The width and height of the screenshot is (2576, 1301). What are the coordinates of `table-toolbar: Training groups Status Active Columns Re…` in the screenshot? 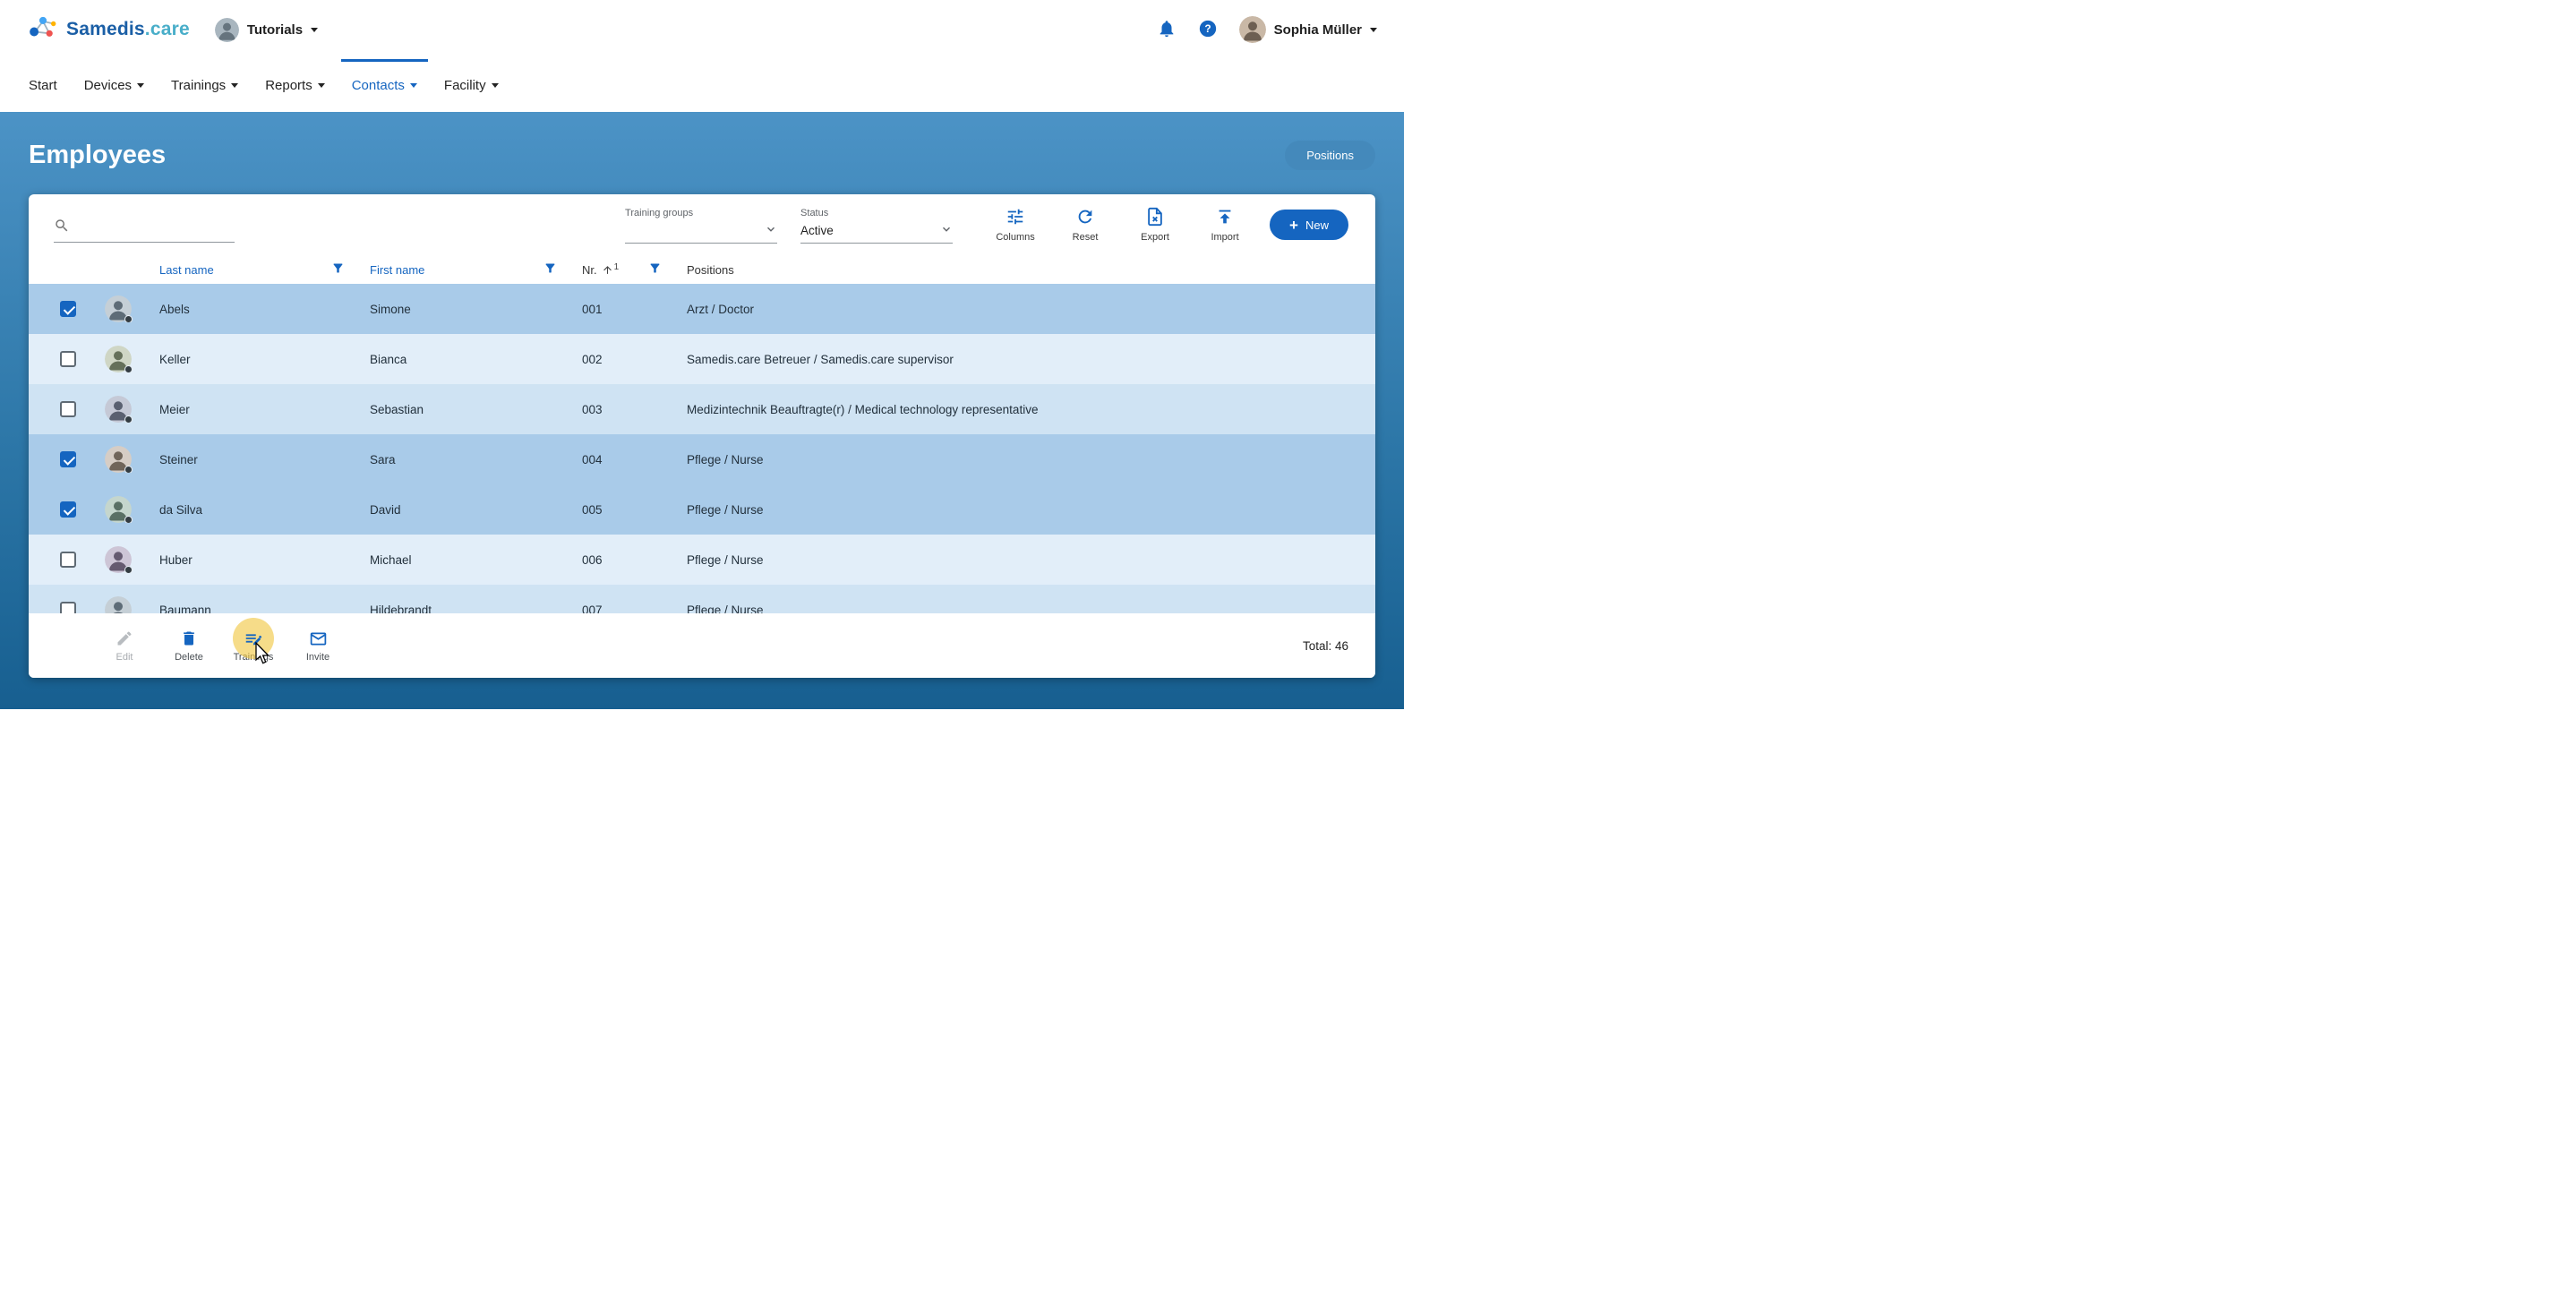 It's located at (702, 224).